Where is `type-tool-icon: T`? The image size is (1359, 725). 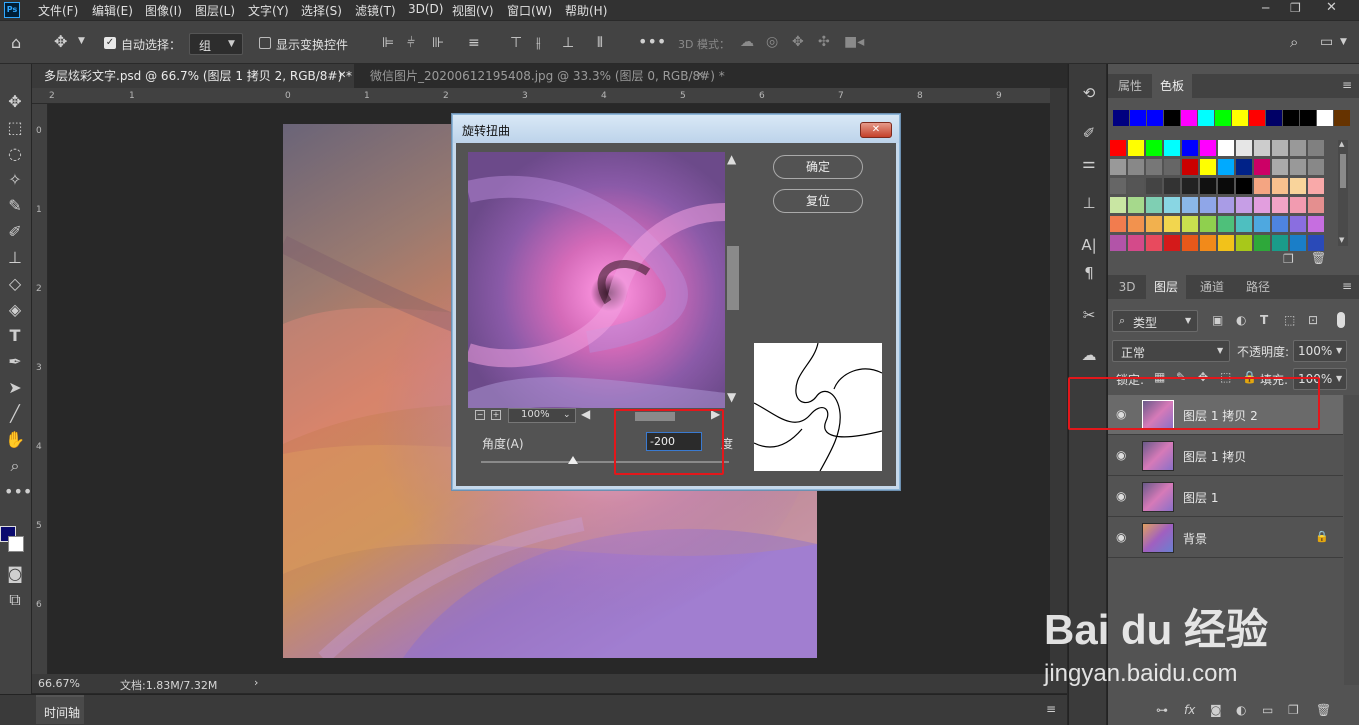
type-tool-icon: T is located at coordinates (15, 336).